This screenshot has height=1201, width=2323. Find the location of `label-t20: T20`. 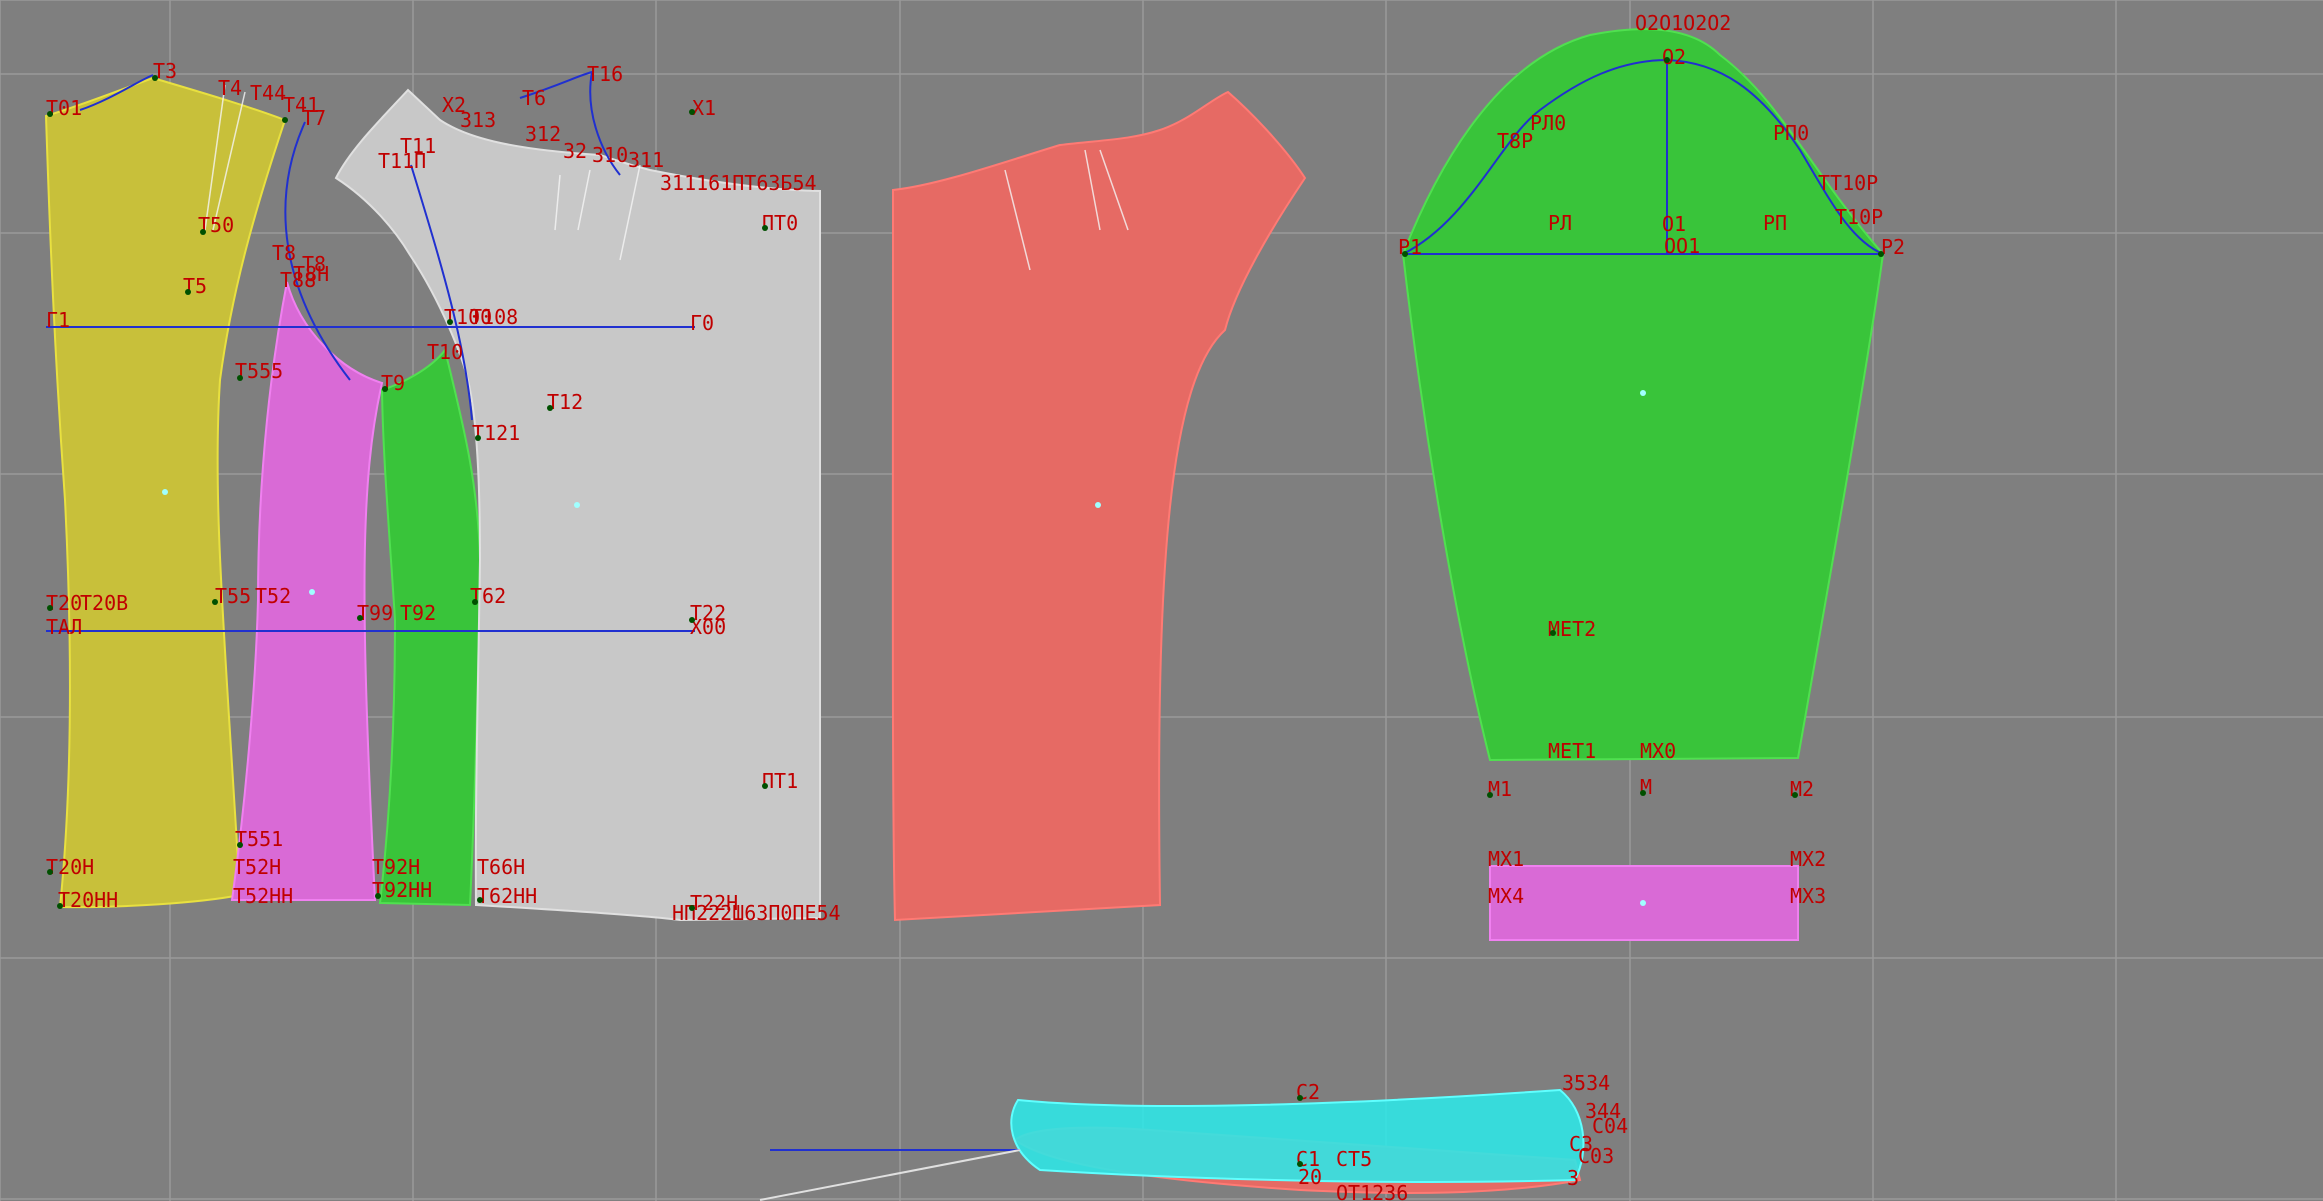

label-t20: T20 is located at coordinates (64, 603).